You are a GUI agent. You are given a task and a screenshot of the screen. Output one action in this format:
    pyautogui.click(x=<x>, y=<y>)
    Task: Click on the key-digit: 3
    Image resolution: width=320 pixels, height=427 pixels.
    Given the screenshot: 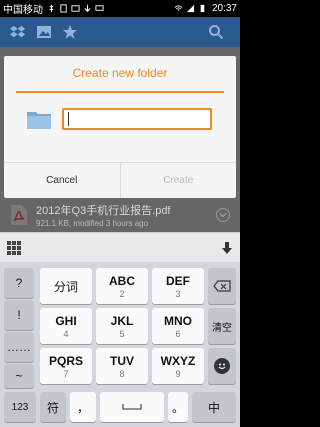 What is the action you would take?
    pyautogui.click(x=178, y=293)
    